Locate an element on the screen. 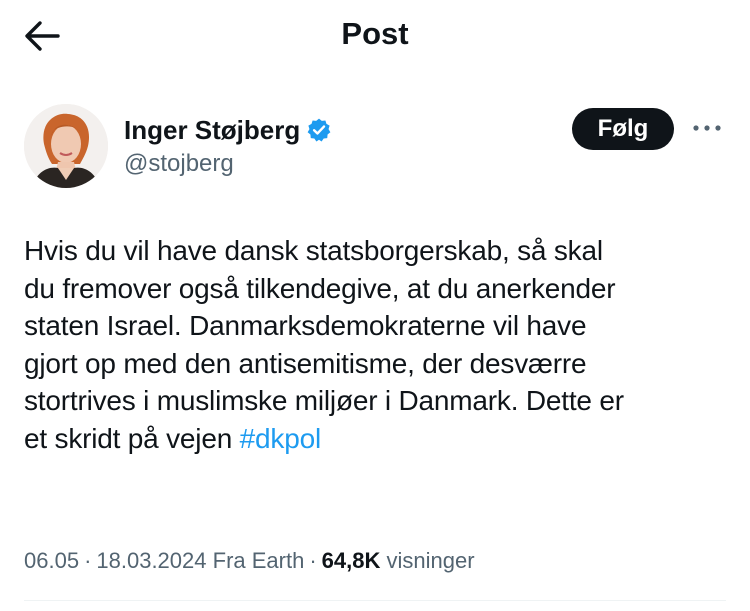 Image resolution: width=750 pixels, height=611 pixels. author-name: Inger Støjberg is located at coordinates (212, 130).